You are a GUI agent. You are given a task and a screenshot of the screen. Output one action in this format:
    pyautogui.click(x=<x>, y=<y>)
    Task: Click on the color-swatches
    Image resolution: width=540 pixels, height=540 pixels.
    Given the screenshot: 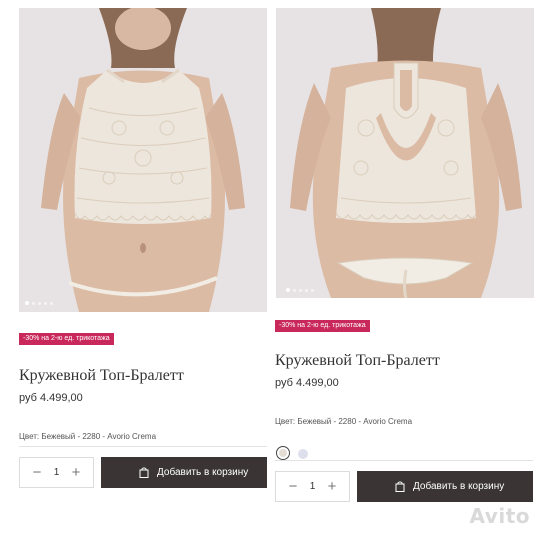 What is the action you would take?
    pyautogui.click(x=292, y=453)
    